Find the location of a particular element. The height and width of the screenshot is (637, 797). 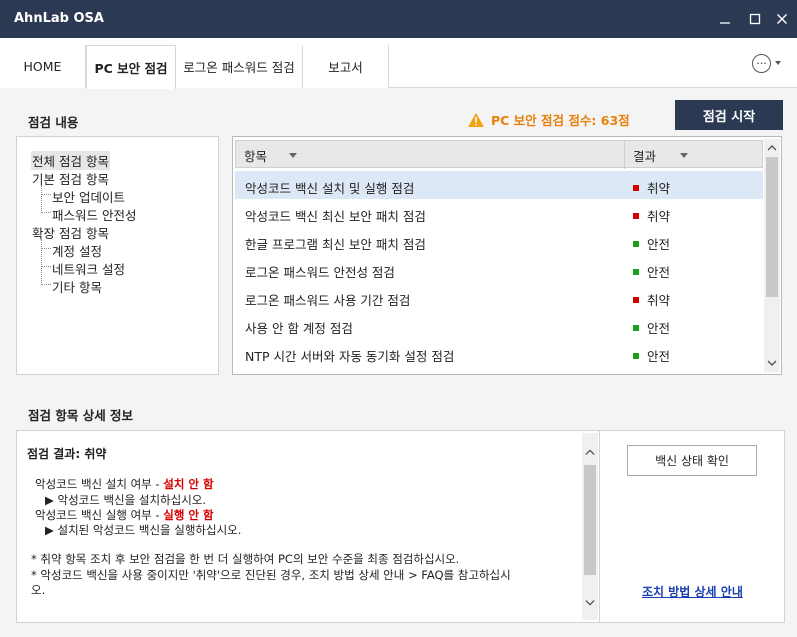

detail-scrollbar is located at coordinates (590, 526).